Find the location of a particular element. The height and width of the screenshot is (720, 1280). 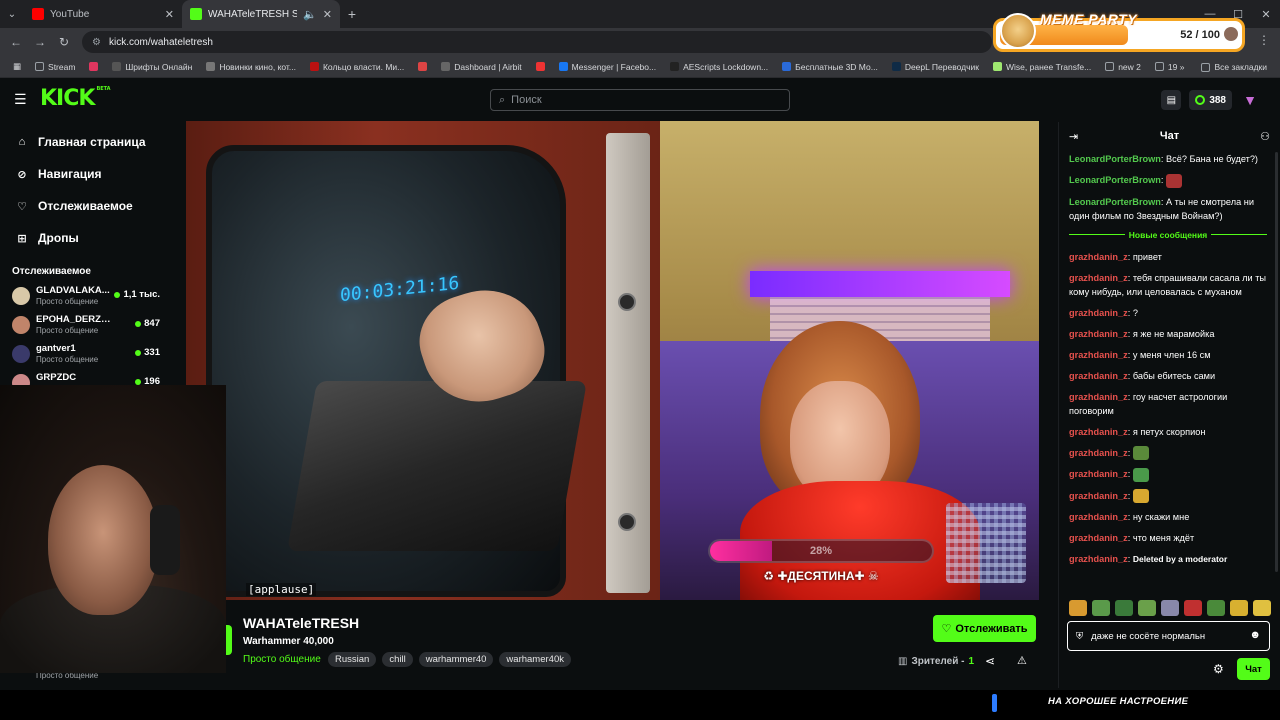

chat-message: grazhdanin_z: привет is located at coordinates (1115, 256).